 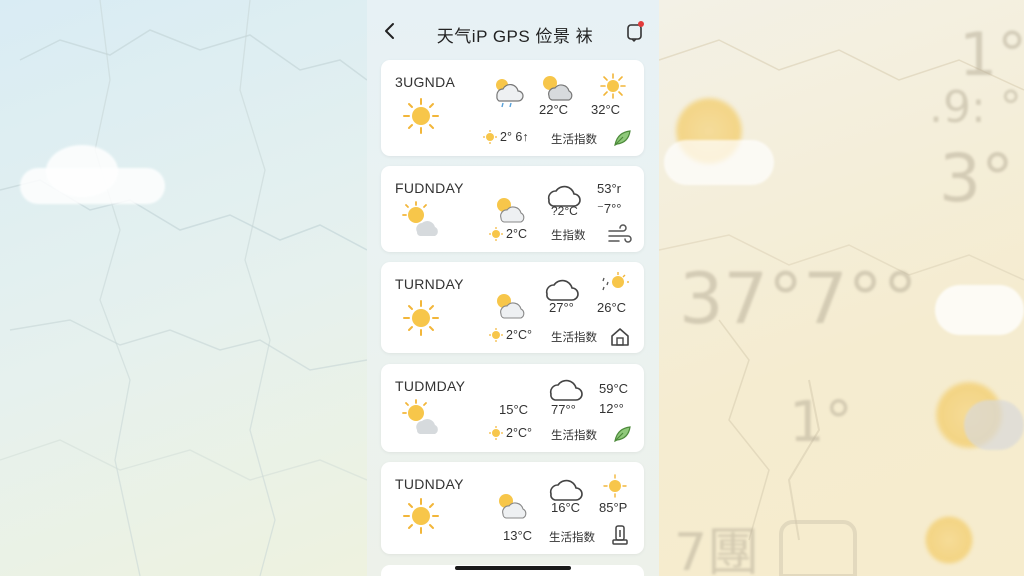 I want to click on notification-bell-icon, so click(x=635, y=31).